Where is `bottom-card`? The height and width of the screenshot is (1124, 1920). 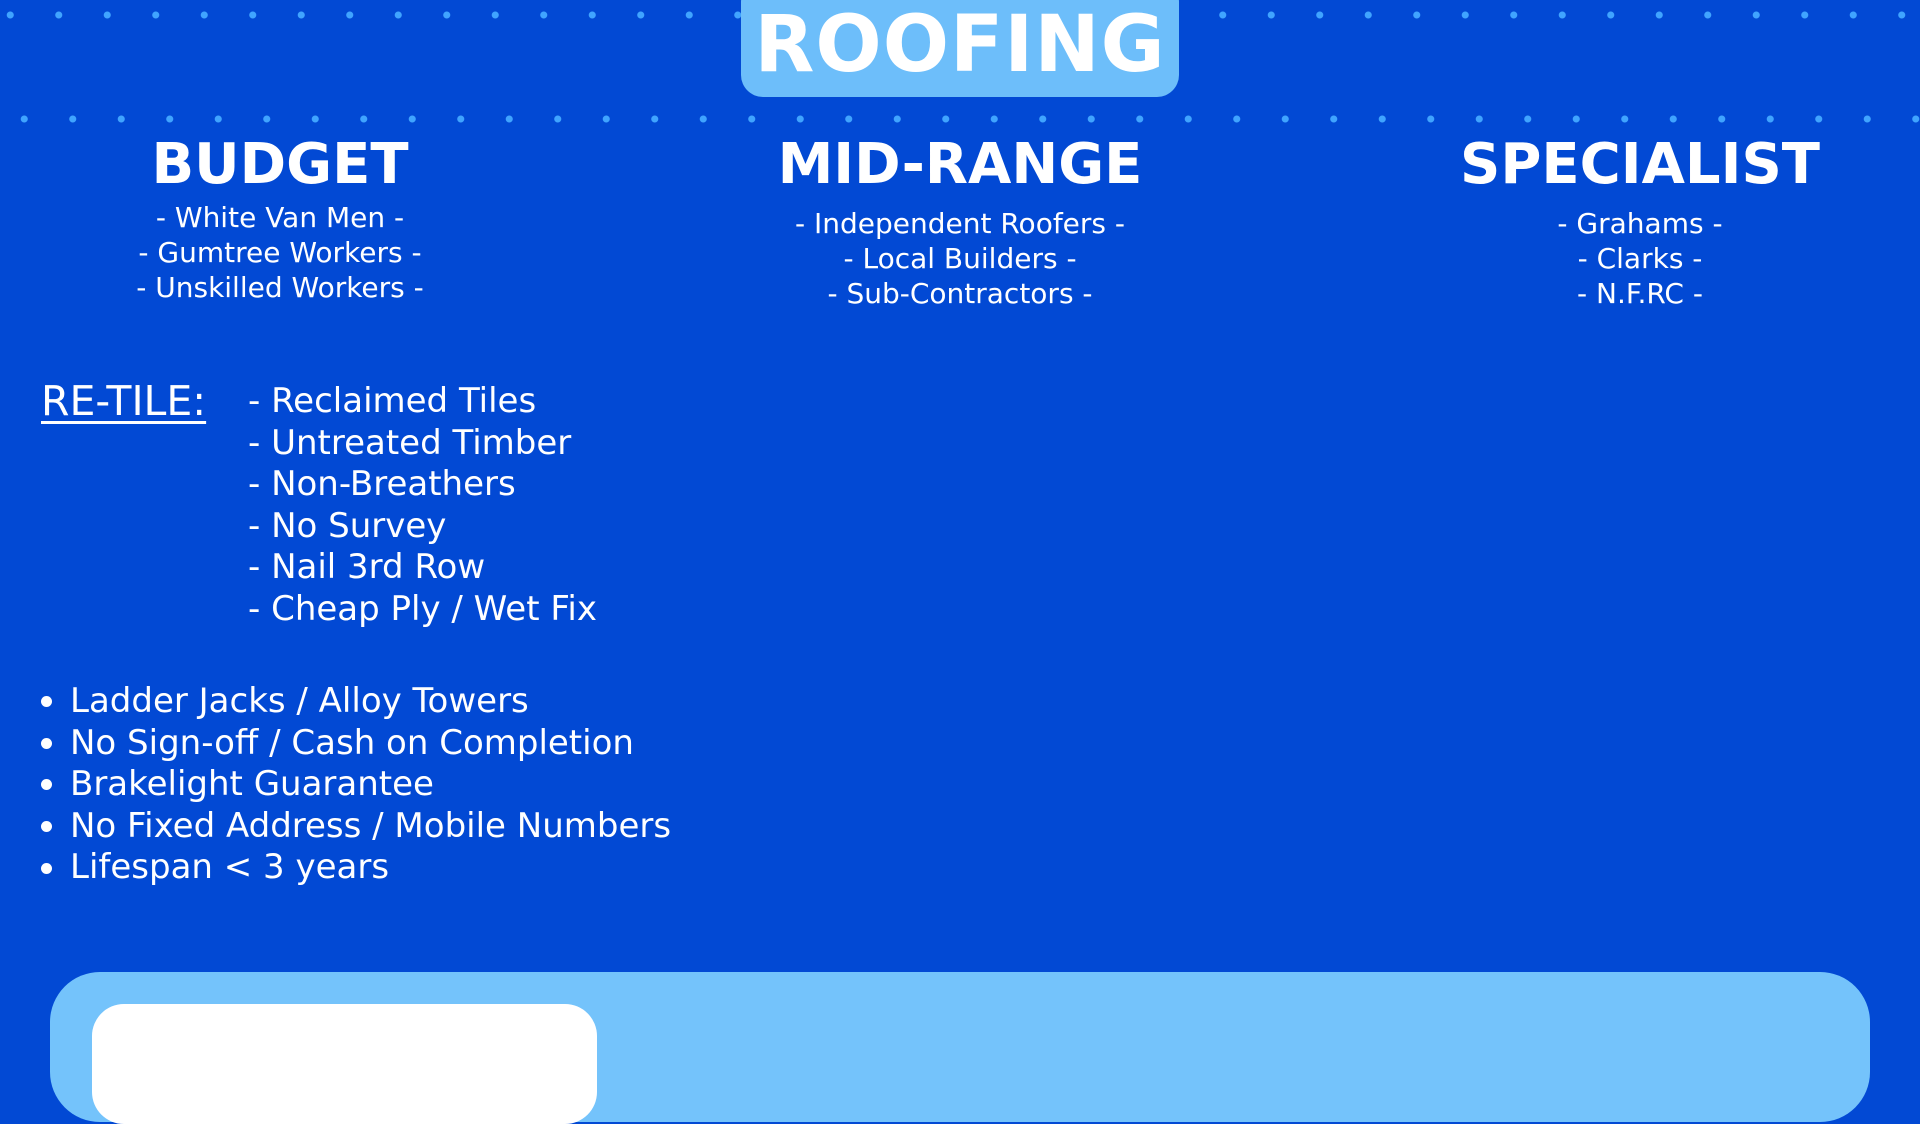 bottom-card is located at coordinates (344, 1064).